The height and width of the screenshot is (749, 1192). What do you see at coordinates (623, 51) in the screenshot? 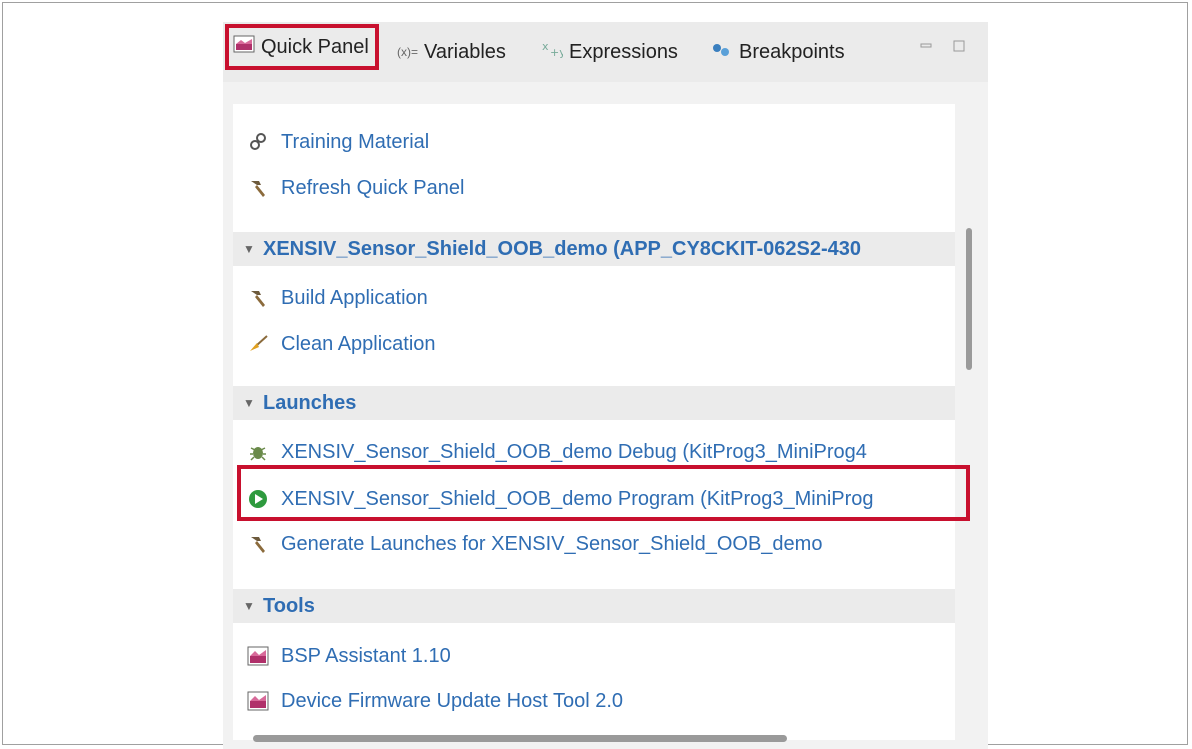
I see `tab-expressions-label: Expressions` at bounding box center [623, 51].